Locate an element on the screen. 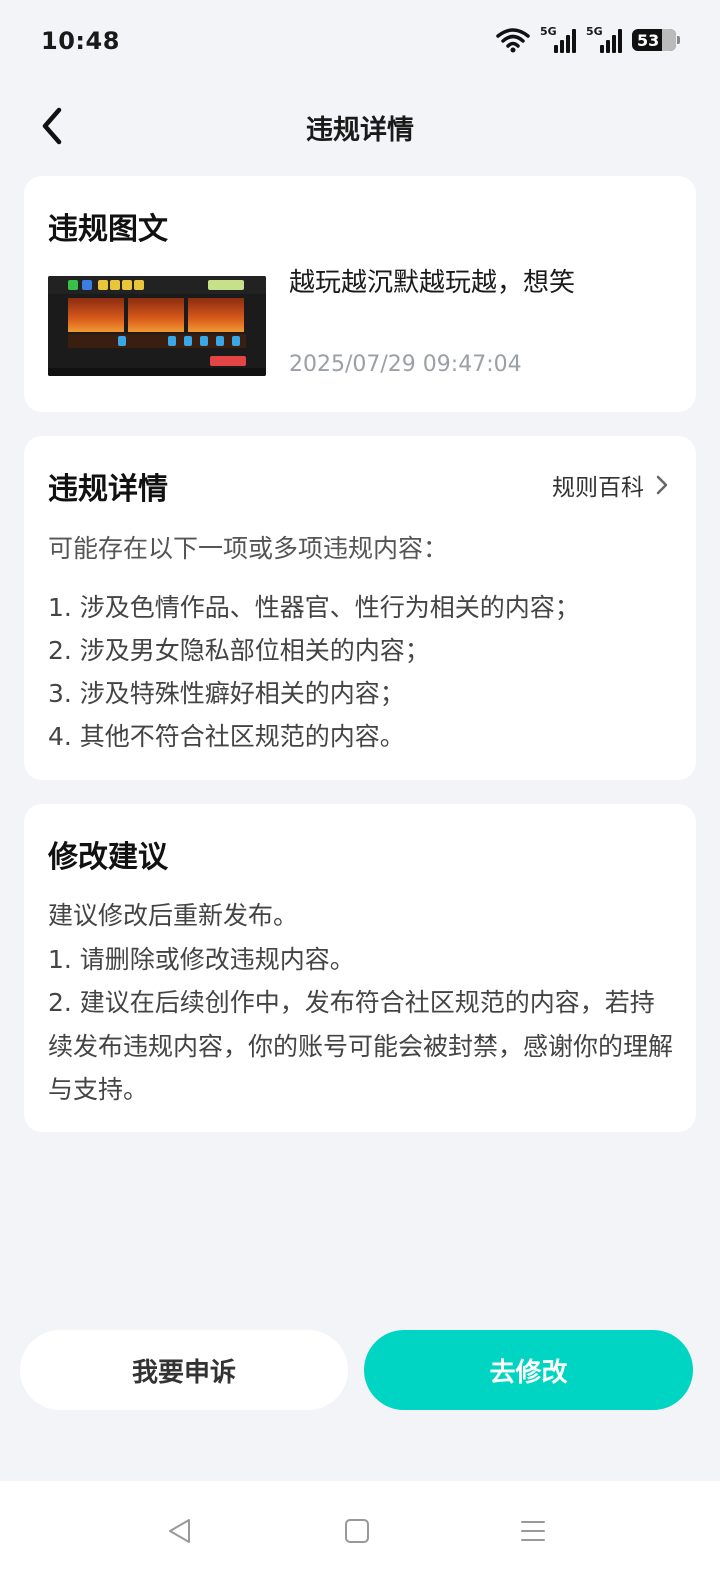 The image size is (720, 1584). status-bar: 10:48 5G 5G 53 is located at coordinates (360, 42).